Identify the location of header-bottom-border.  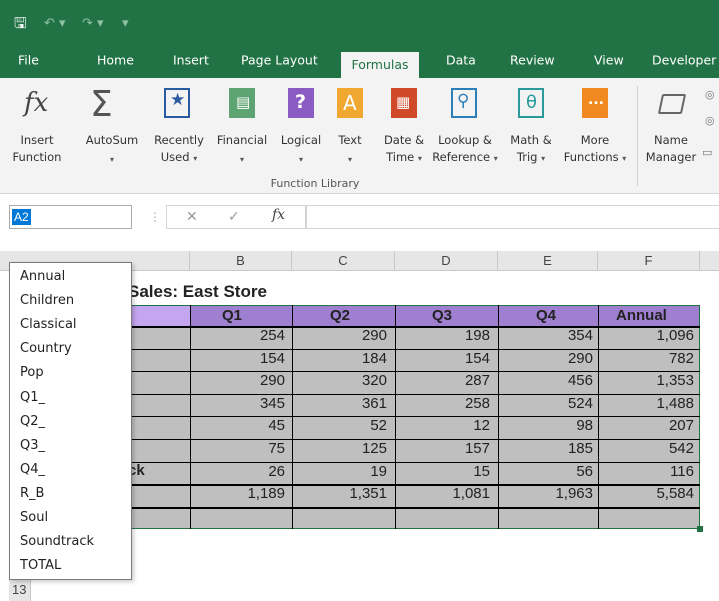
(414, 327).